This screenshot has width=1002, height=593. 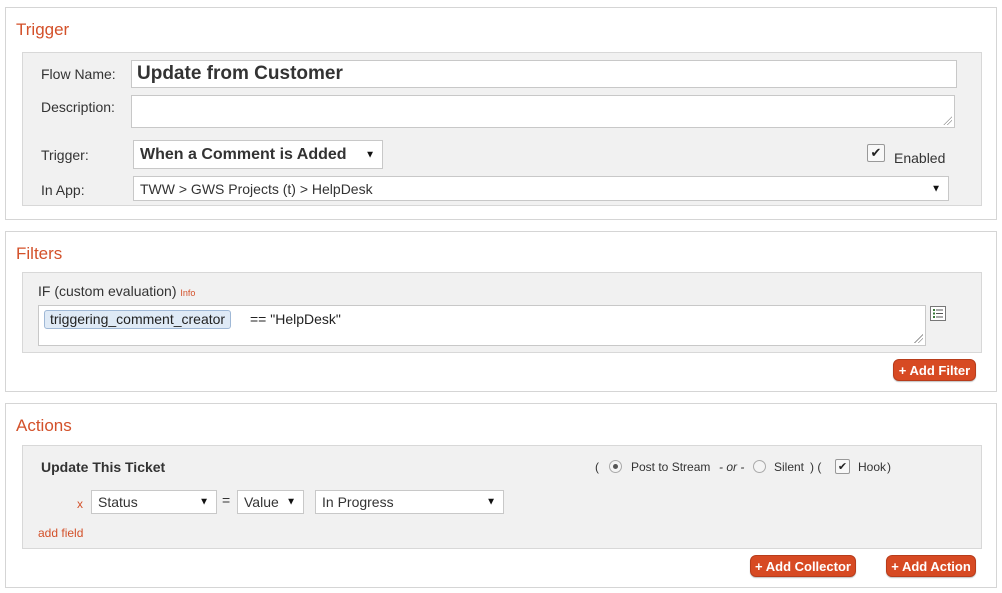 I want to click on post-to-stream-label: Post to Stream, so click(x=671, y=467).